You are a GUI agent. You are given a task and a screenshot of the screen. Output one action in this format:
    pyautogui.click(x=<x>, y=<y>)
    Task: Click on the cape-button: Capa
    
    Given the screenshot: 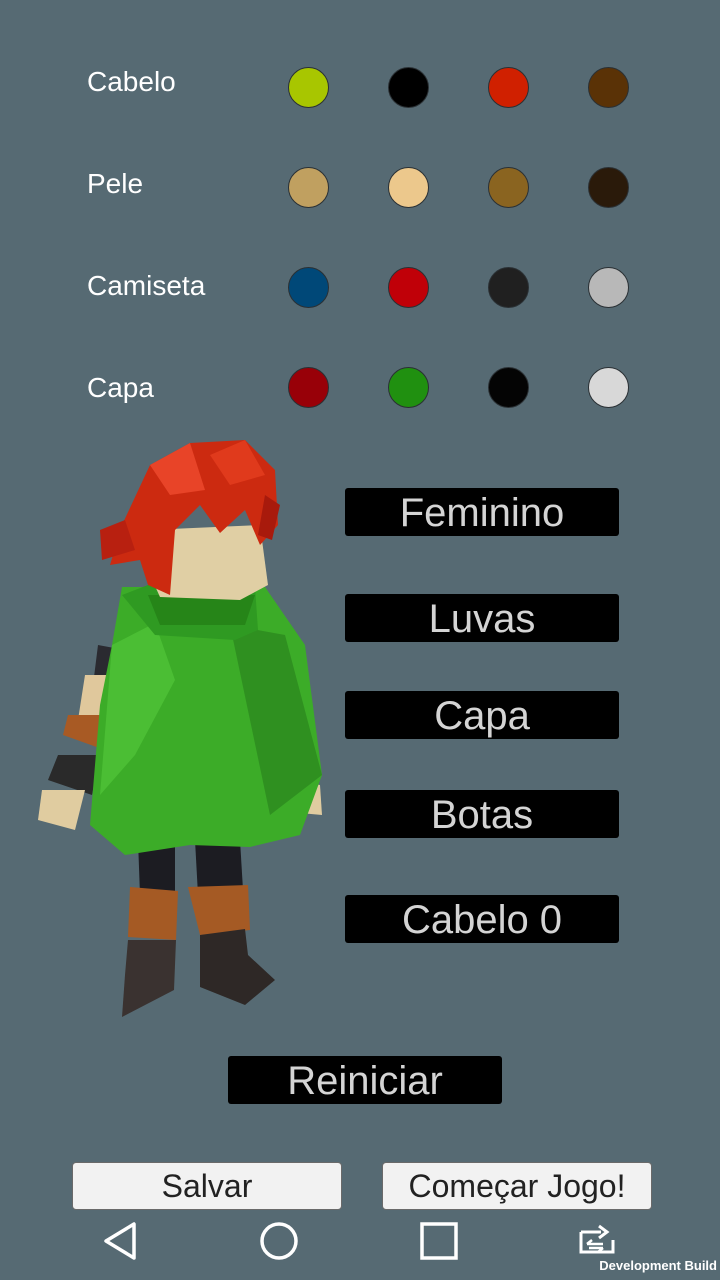 What is the action you would take?
    pyautogui.click(x=482, y=715)
    